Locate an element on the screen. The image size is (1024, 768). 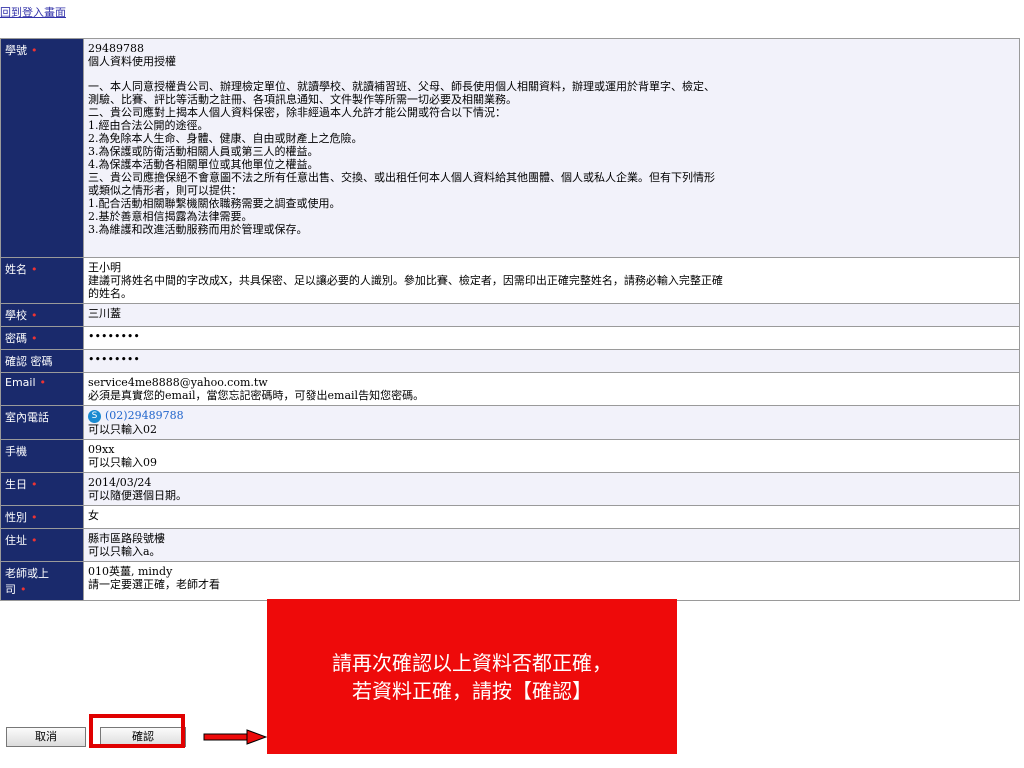
row-teacher: 老師或上司 • 010英薑, mindy 請一定要選正確，老師才看 is located at coordinates (510, 580).